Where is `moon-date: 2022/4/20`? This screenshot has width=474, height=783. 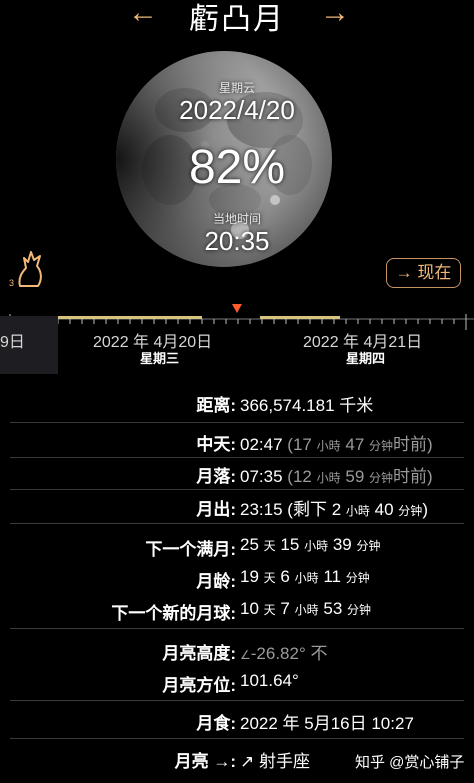 moon-date: 2022/4/20 is located at coordinates (237, 110).